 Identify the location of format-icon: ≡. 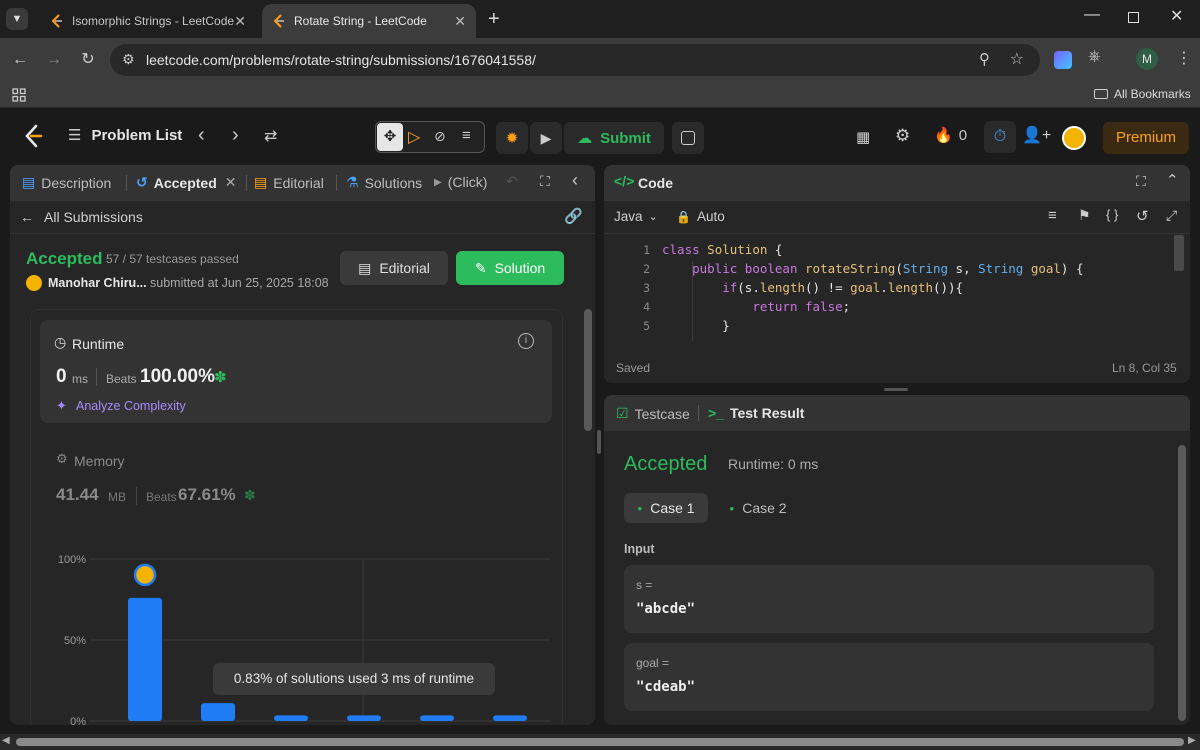
(1052, 215).